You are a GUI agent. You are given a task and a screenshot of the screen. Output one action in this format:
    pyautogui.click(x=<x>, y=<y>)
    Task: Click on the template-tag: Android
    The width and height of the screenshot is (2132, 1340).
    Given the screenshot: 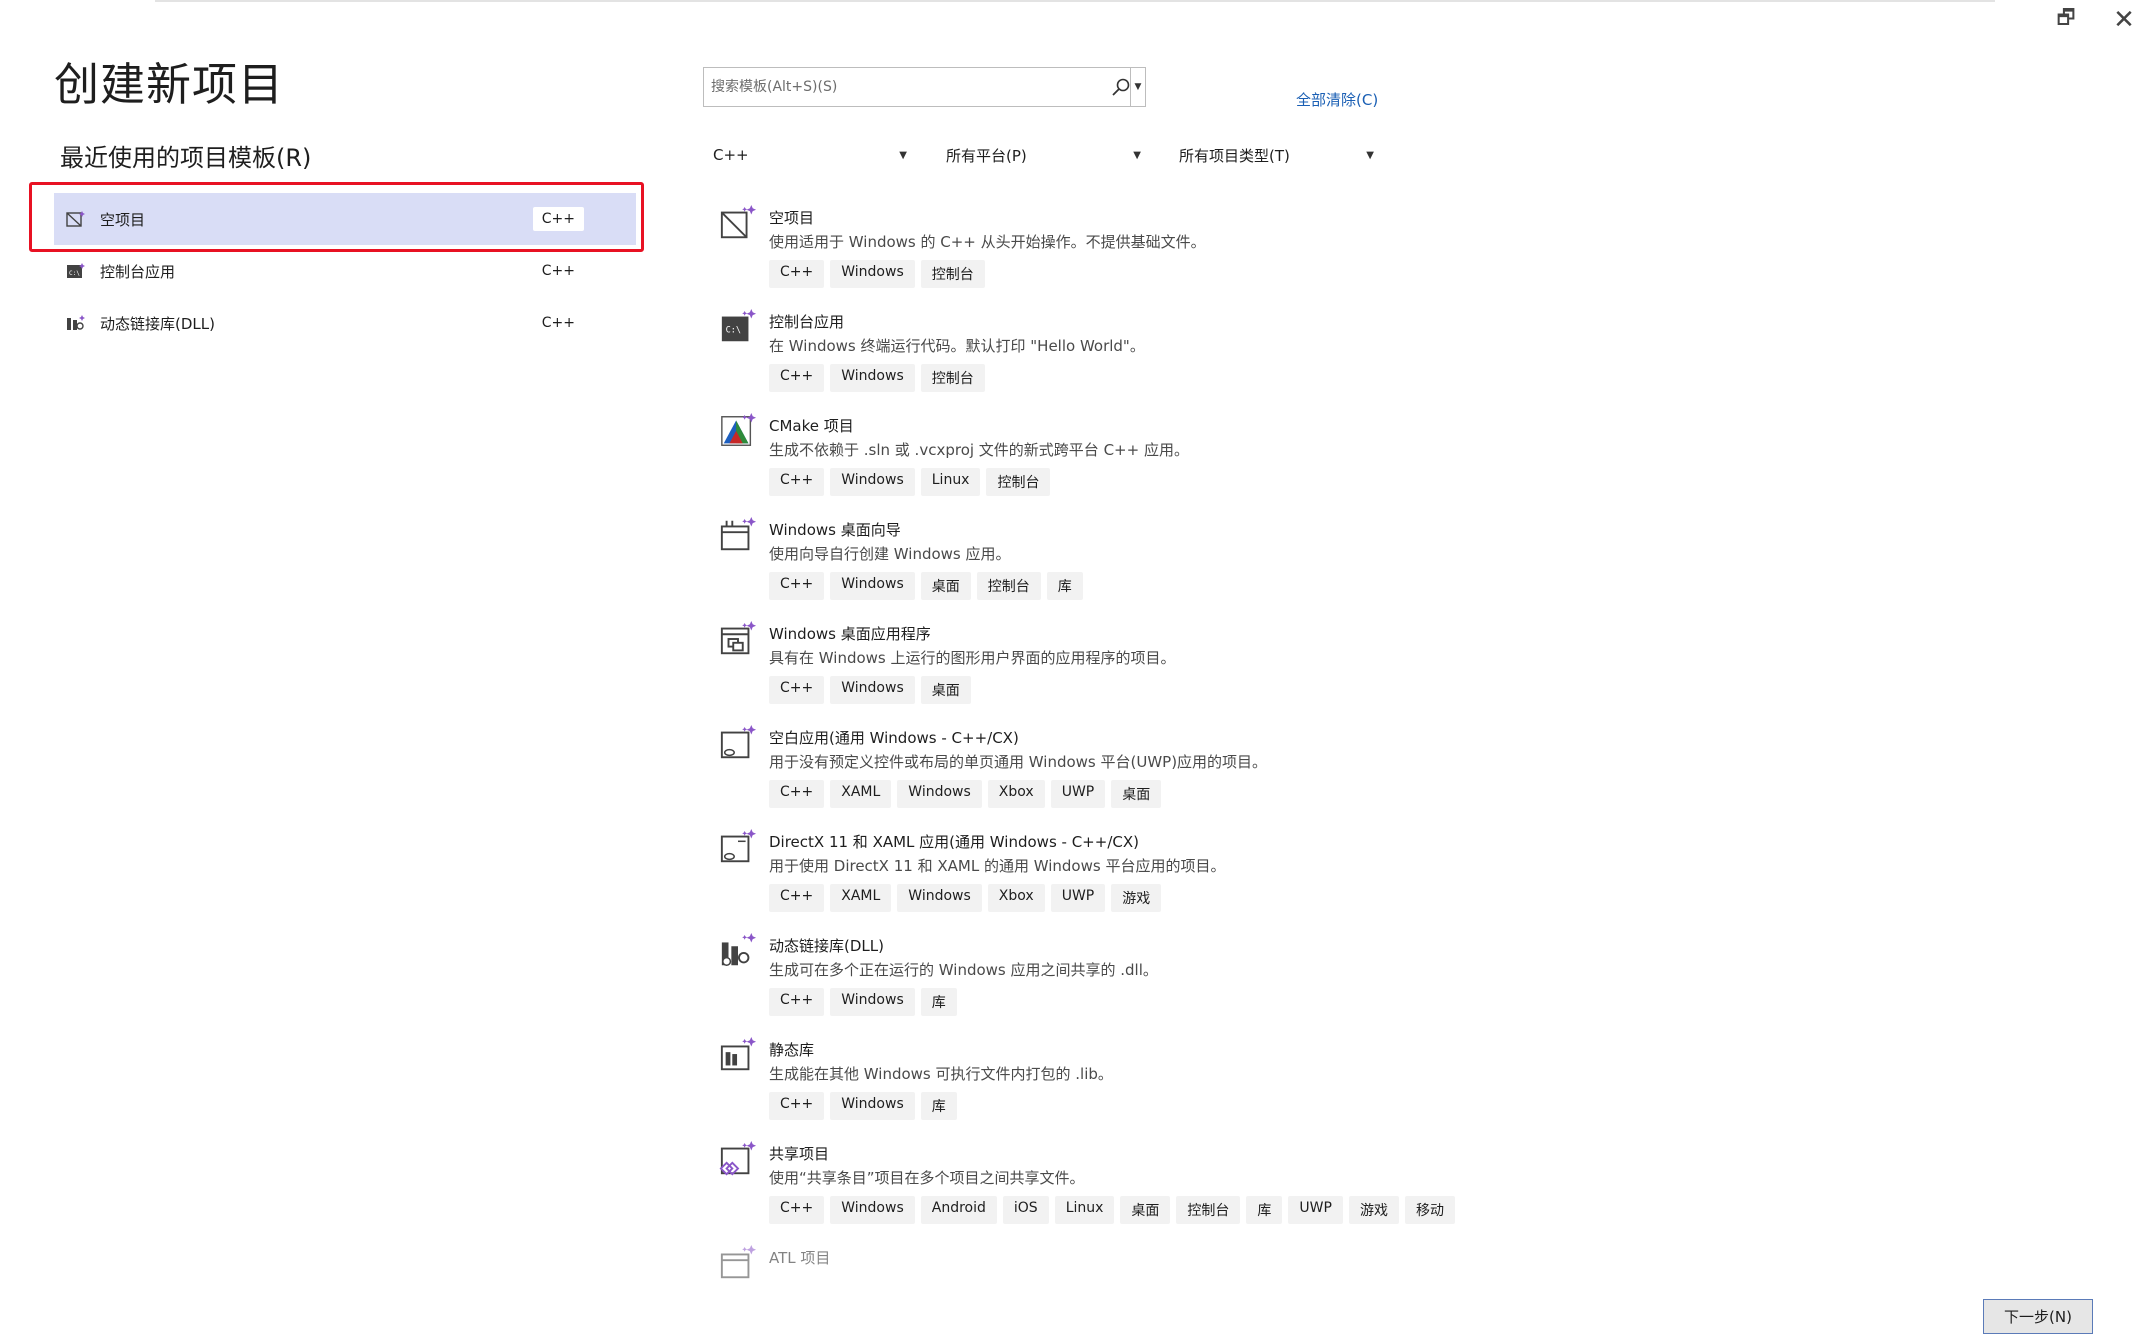 What is the action you would take?
    pyautogui.click(x=958, y=1210)
    